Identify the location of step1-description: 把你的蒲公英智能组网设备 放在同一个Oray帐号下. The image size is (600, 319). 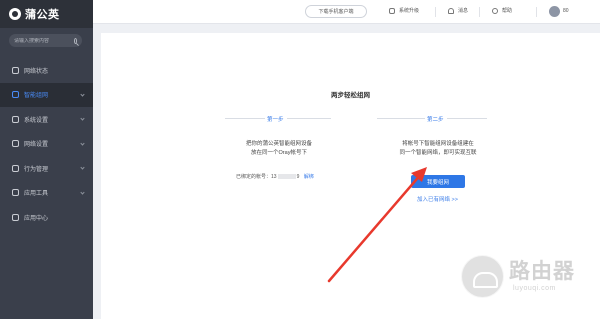
(279, 149).